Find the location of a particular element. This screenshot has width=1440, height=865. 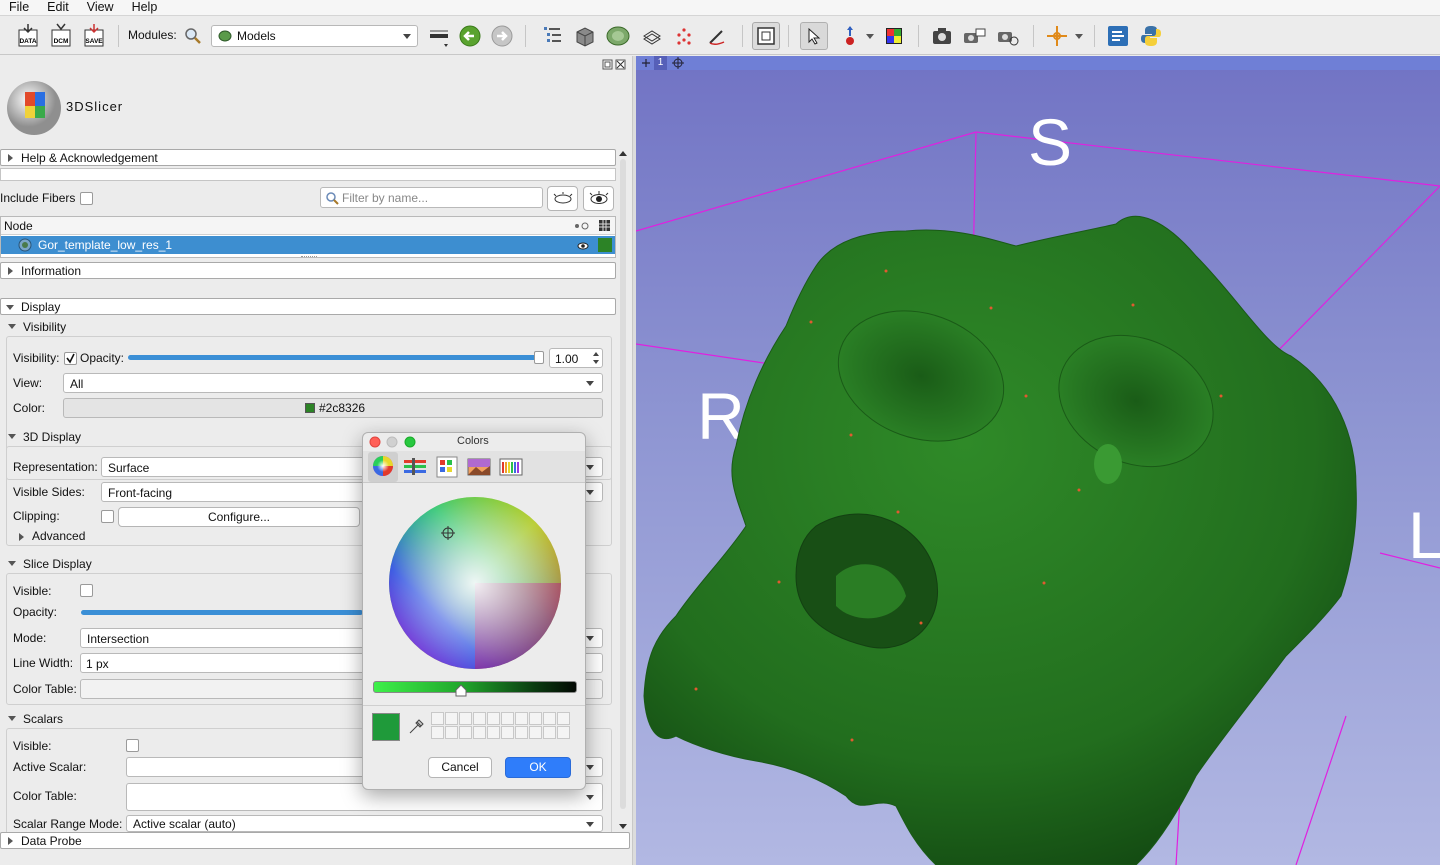

dicom-button: DCM is located at coordinates (61, 36).